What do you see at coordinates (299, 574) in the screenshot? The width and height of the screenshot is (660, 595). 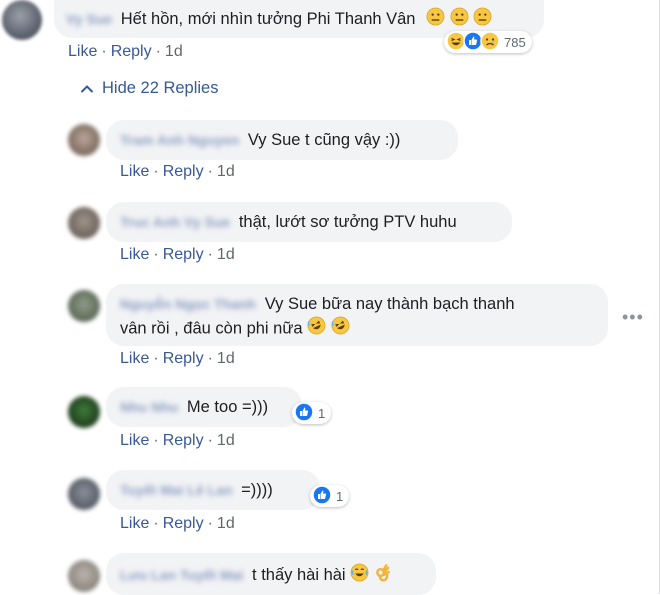 I see `reply-text: t thấy hài hài` at bounding box center [299, 574].